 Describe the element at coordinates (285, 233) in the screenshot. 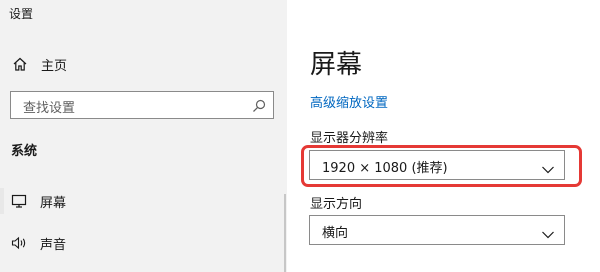

I see `sidebar-scrollbar` at that location.